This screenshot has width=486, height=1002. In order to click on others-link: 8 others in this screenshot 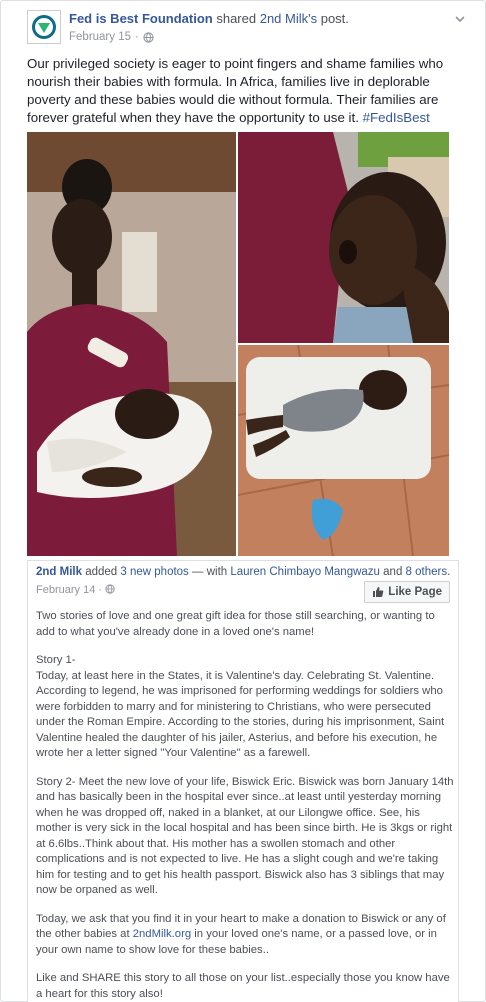, I will do `click(427, 572)`.